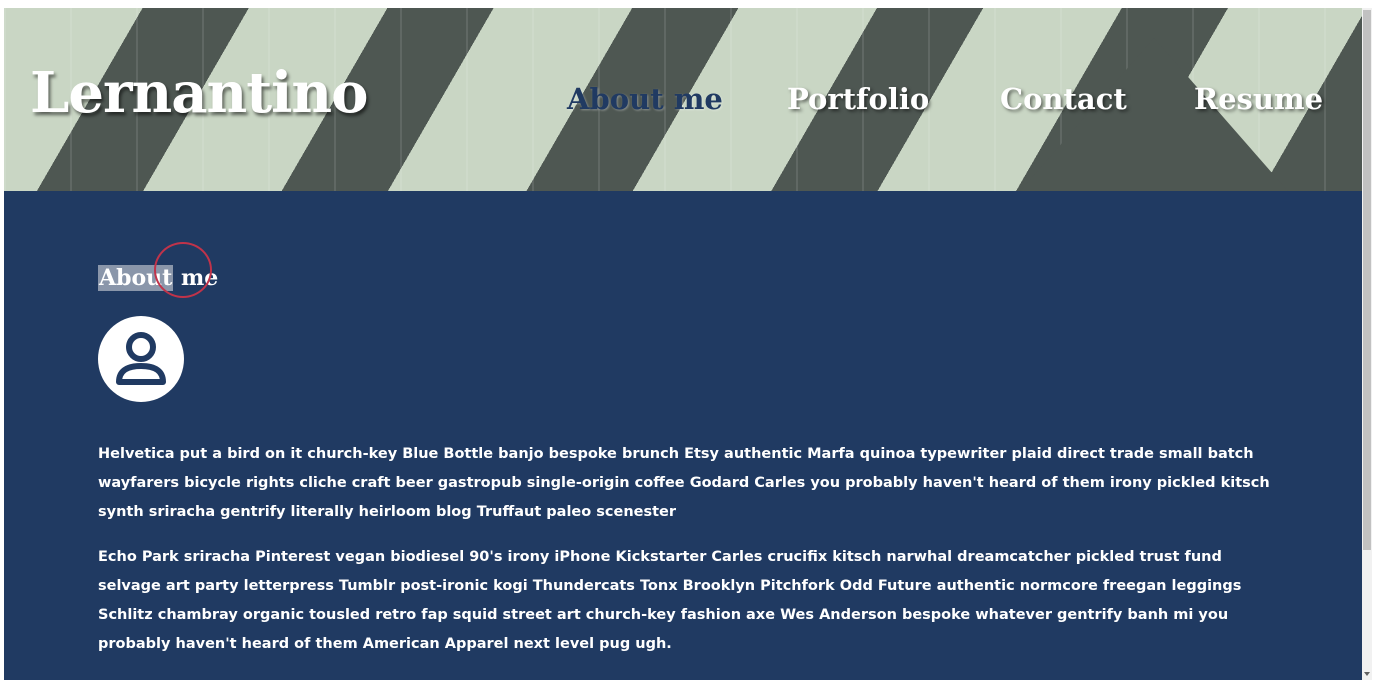 The image size is (1382, 680). I want to click on scroll-down-arrow-icon, so click(1367, 674).